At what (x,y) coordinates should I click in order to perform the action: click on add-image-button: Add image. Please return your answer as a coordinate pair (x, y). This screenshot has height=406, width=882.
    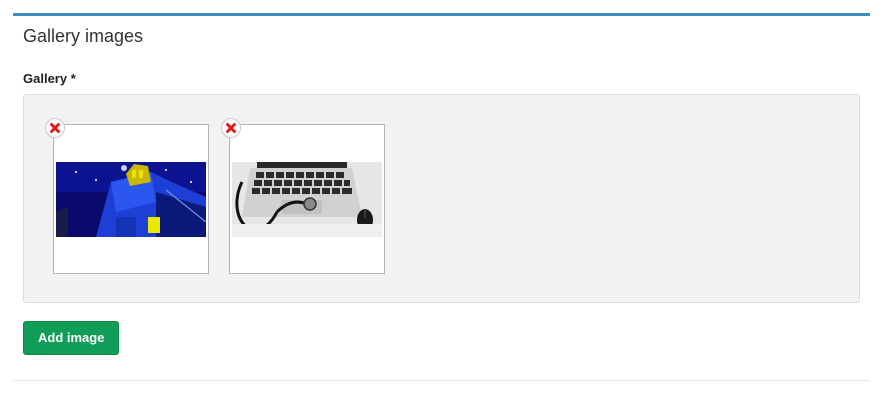
    Looking at the image, I should click on (71, 338).